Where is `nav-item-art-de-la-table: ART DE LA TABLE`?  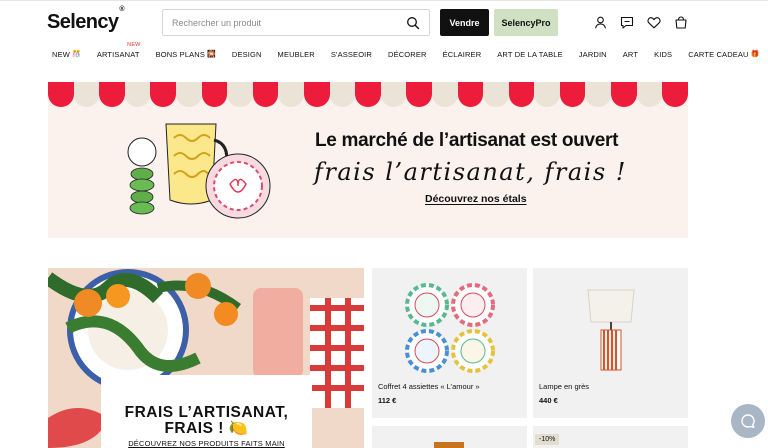 nav-item-art-de-la-table: ART DE LA TABLE is located at coordinates (529, 54).